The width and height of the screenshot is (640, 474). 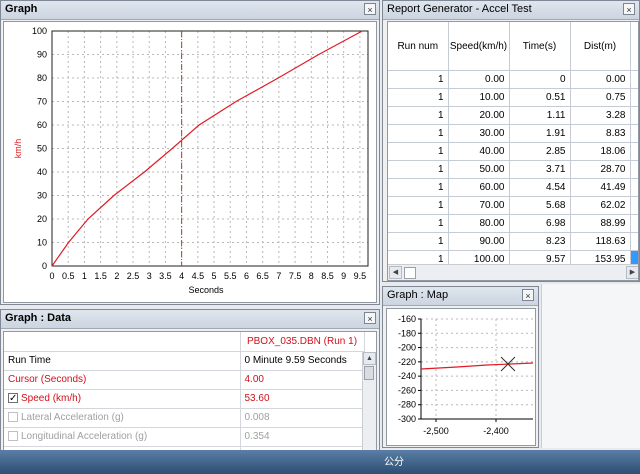 What do you see at coordinates (540, 46) in the screenshot?
I see `column-header-time: Time(s)` at bounding box center [540, 46].